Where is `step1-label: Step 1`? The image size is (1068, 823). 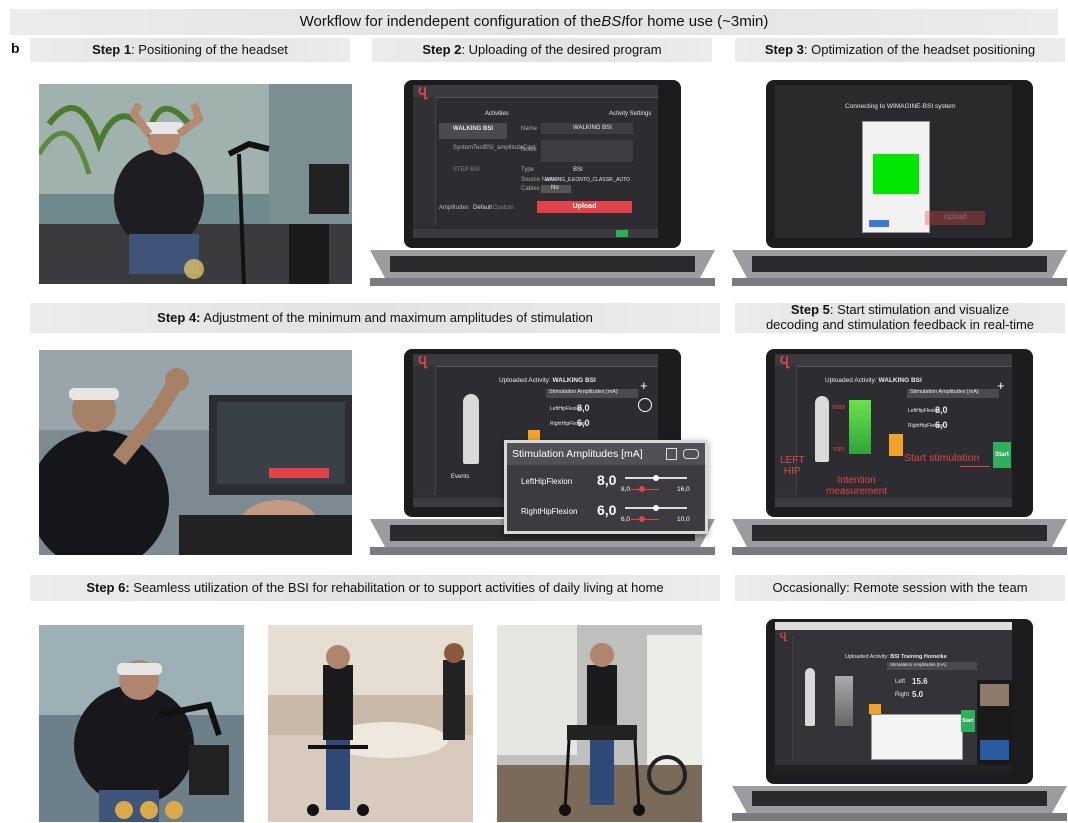 step1-label: Step 1 is located at coordinates (112, 49).